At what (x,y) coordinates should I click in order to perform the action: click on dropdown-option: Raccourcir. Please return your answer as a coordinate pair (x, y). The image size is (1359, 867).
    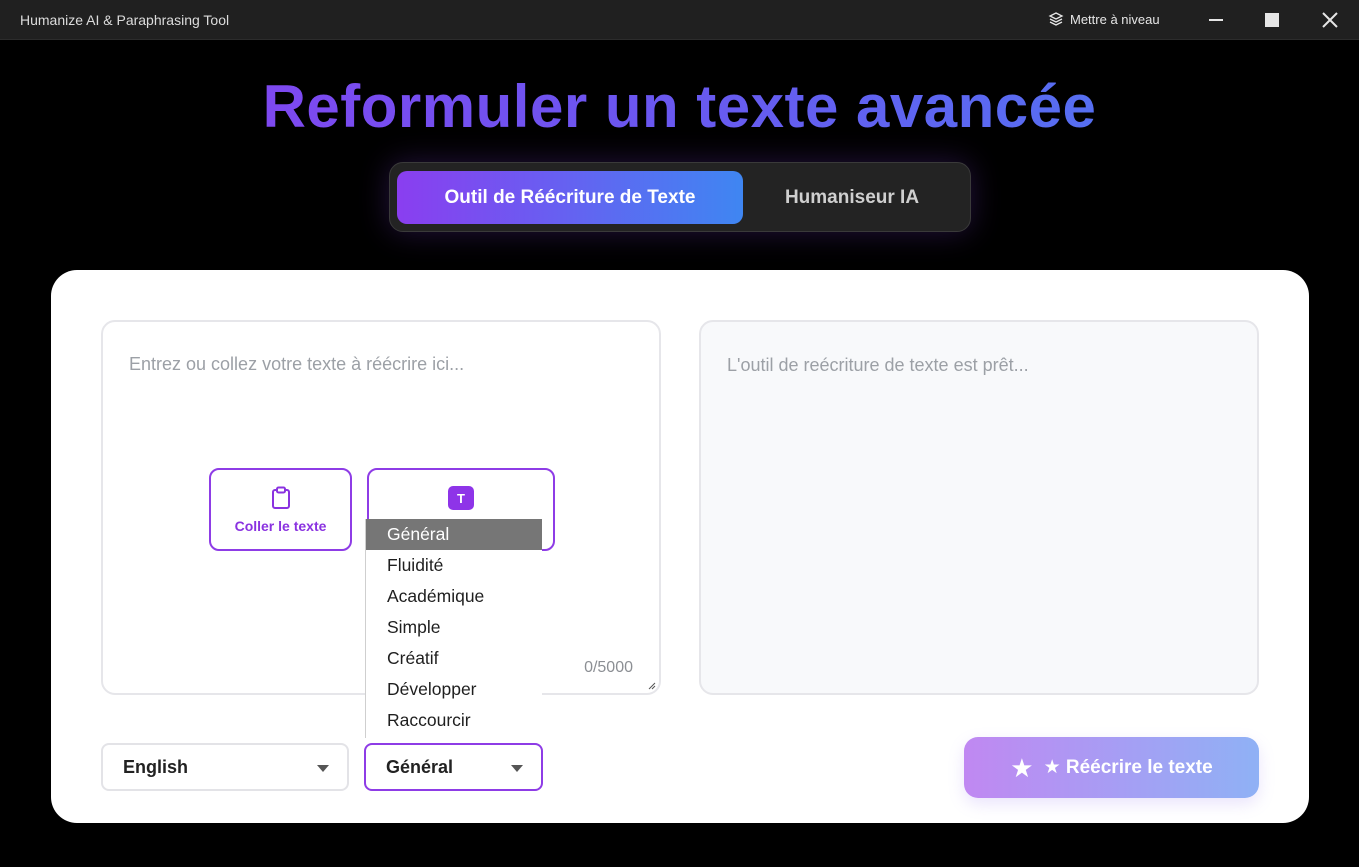
    Looking at the image, I should click on (454, 720).